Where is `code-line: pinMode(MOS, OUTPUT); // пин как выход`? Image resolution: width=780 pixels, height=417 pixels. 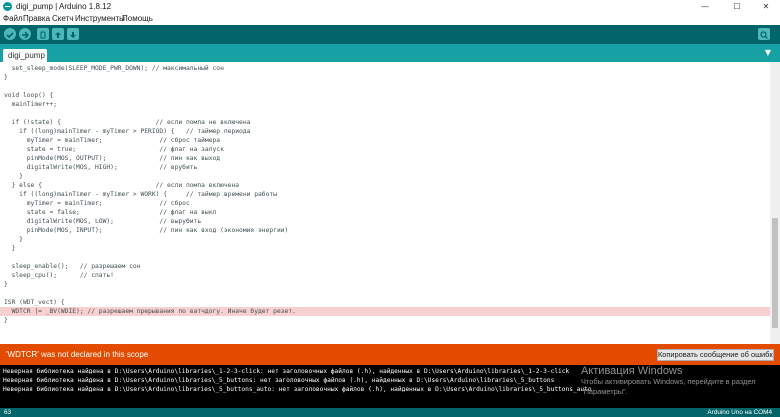 code-line: pinMode(MOS, OUTPUT); // пин как выход is located at coordinates (112, 158).